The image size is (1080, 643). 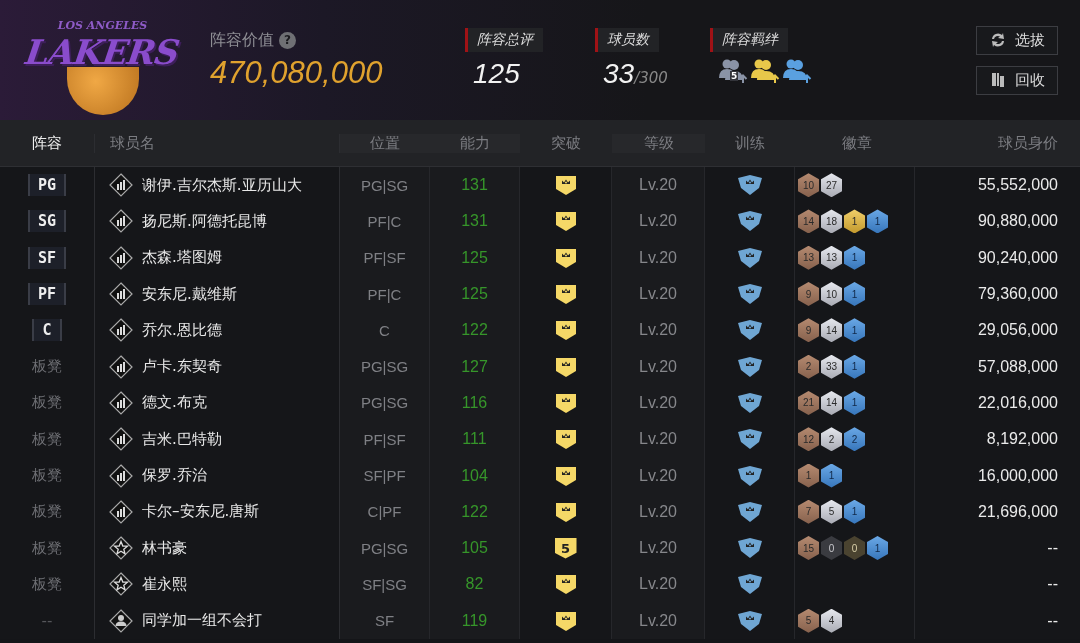 What do you see at coordinates (831, 620) in the screenshot?
I see `badge-count: 4` at bounding box center [831, 620].